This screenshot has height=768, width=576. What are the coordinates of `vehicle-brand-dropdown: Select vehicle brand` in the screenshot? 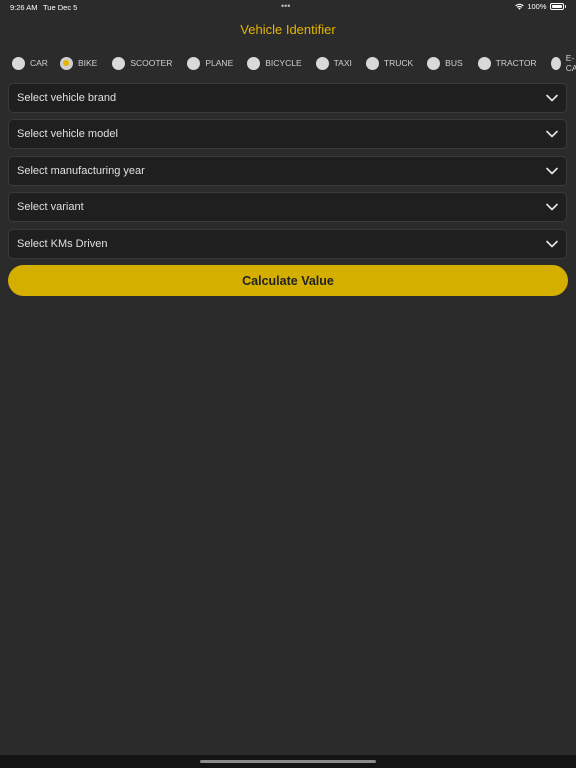 It's located at (287, 98).